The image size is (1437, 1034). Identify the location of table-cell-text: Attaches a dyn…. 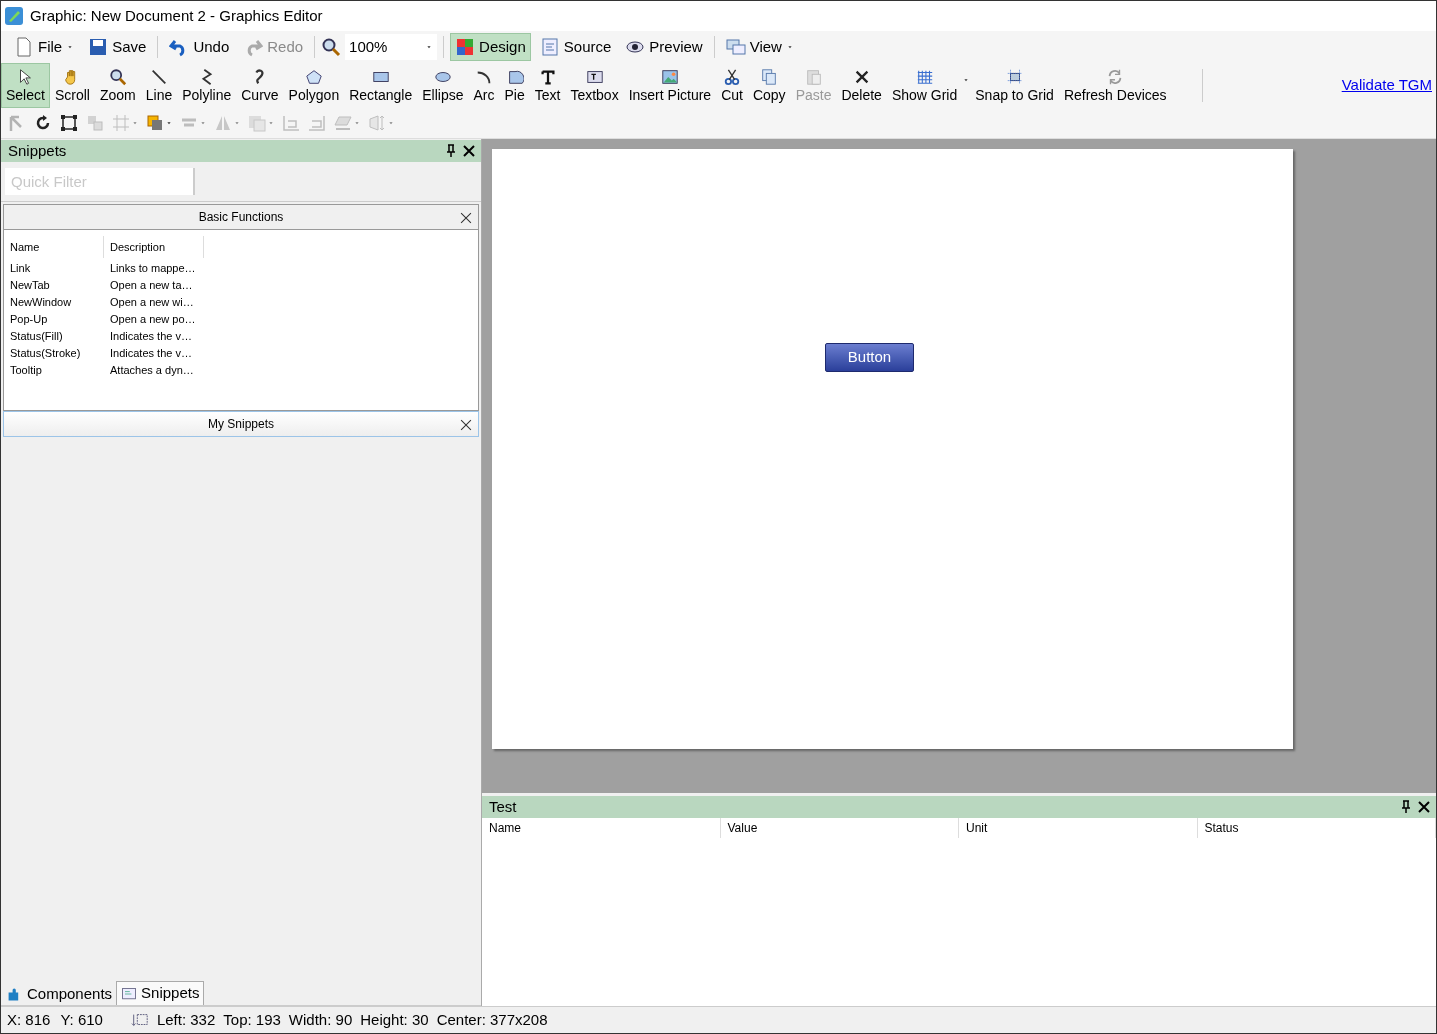
(152, 371).